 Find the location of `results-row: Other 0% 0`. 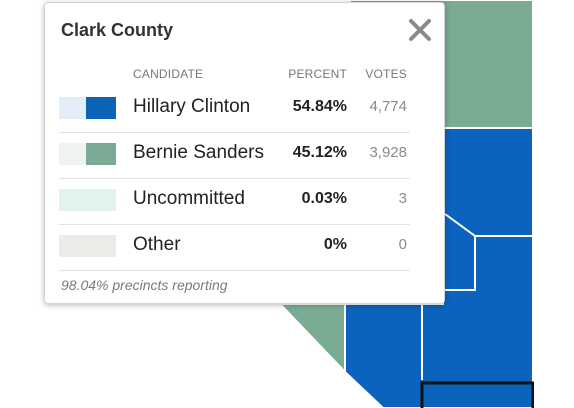

results-row: Other 0% 0 is located at coordinates (234, 247).